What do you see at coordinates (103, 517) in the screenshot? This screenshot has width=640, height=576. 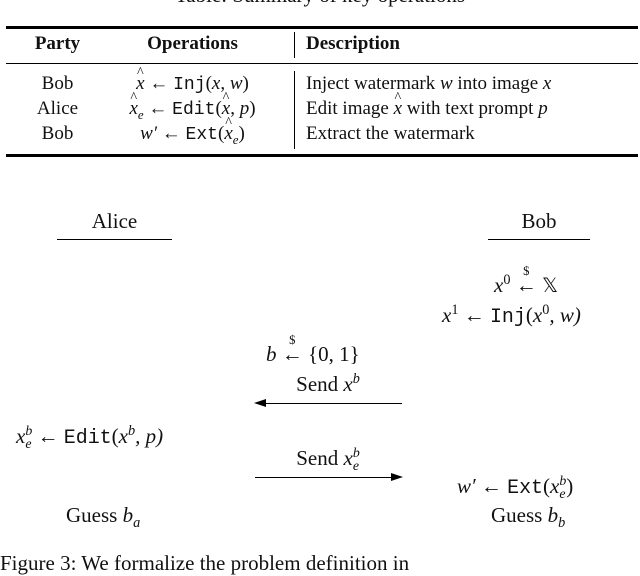 I see `alice-guess: Guess ba` at bounding box center [103, 517].